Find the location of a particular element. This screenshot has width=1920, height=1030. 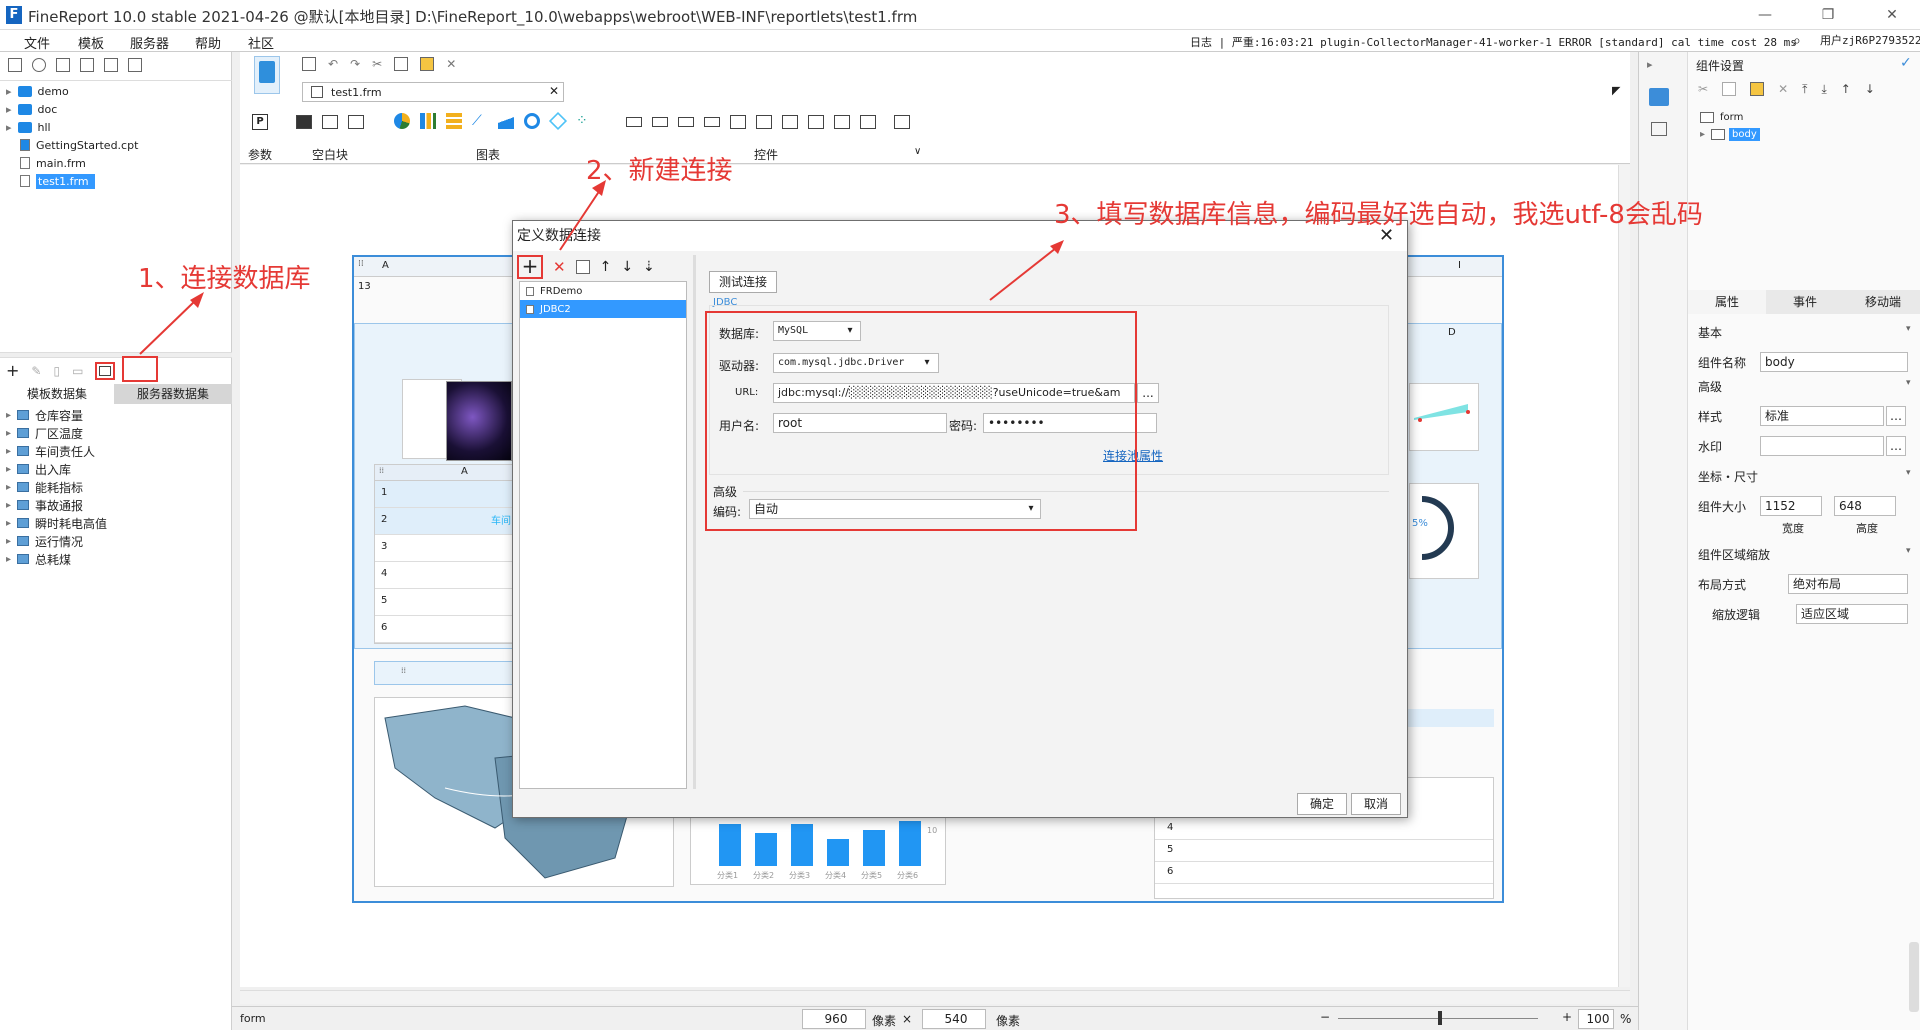

annotation-step-1: 1、连接数据库 is located at coordinates (224, 279).